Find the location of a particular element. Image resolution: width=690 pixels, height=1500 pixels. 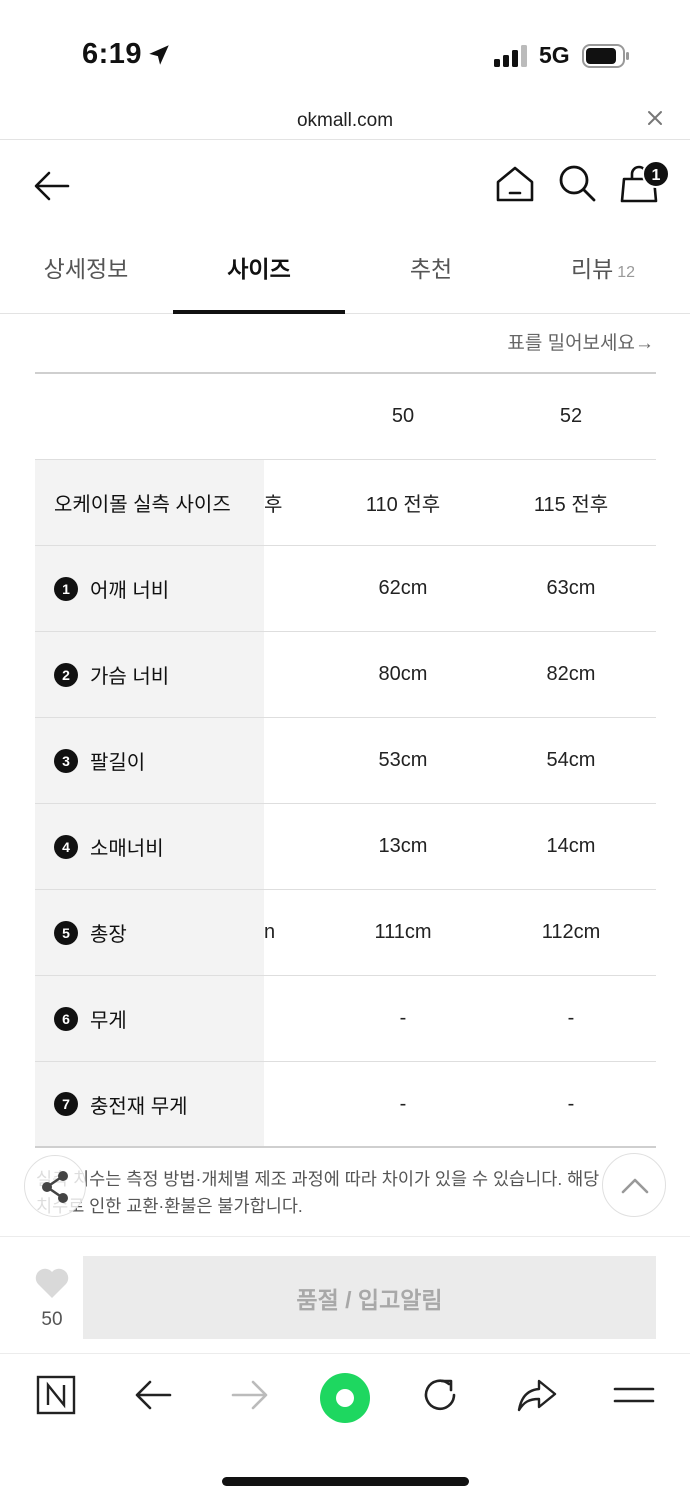

table-row: 2 가슴 너비 80cm 82cm is located at coordinates (345, 675).